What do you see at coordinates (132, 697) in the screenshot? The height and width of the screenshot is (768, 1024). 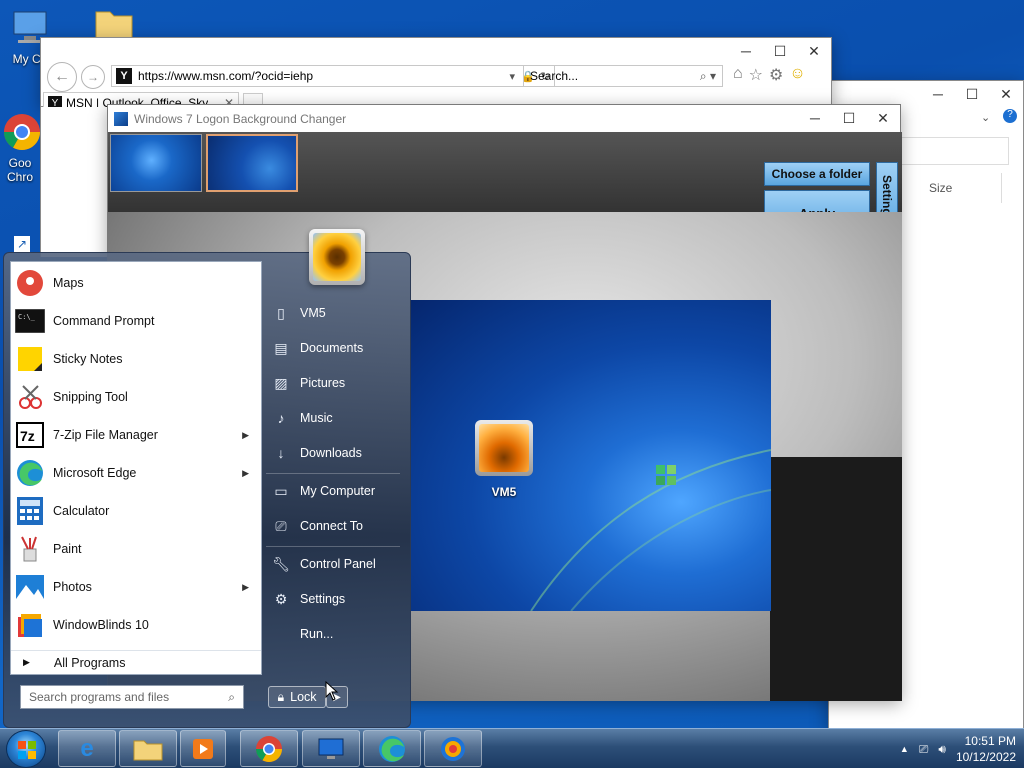 I see `start-search-input: Search programs and files ⌕` at bounding box center [132, 697].